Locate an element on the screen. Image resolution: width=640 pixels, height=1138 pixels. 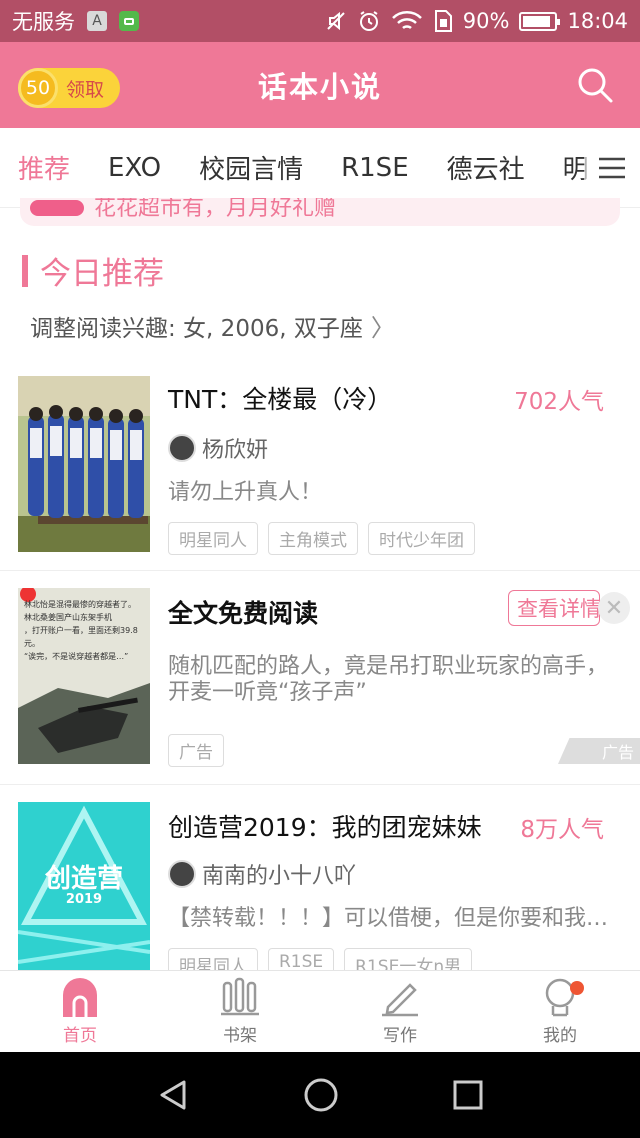
claim-coins-button: 50 领取 is located at coordinates (69, 88).